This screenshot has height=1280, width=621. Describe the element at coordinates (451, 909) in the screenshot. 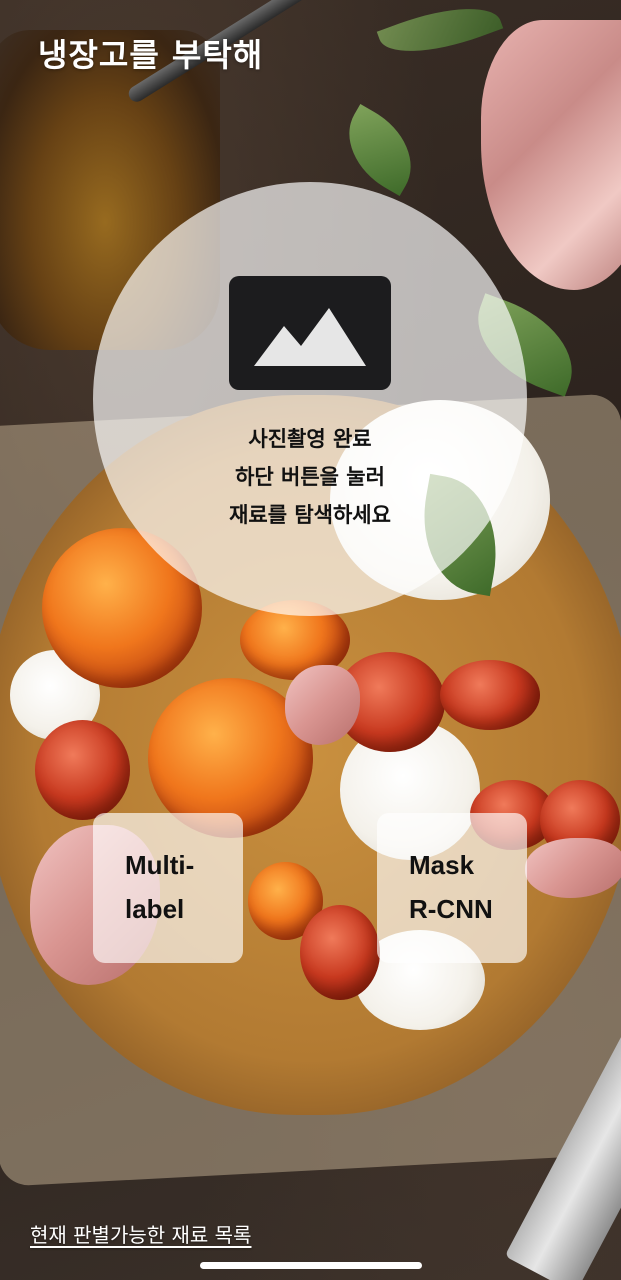

I see `button-label-line: R-CNN` at that location.